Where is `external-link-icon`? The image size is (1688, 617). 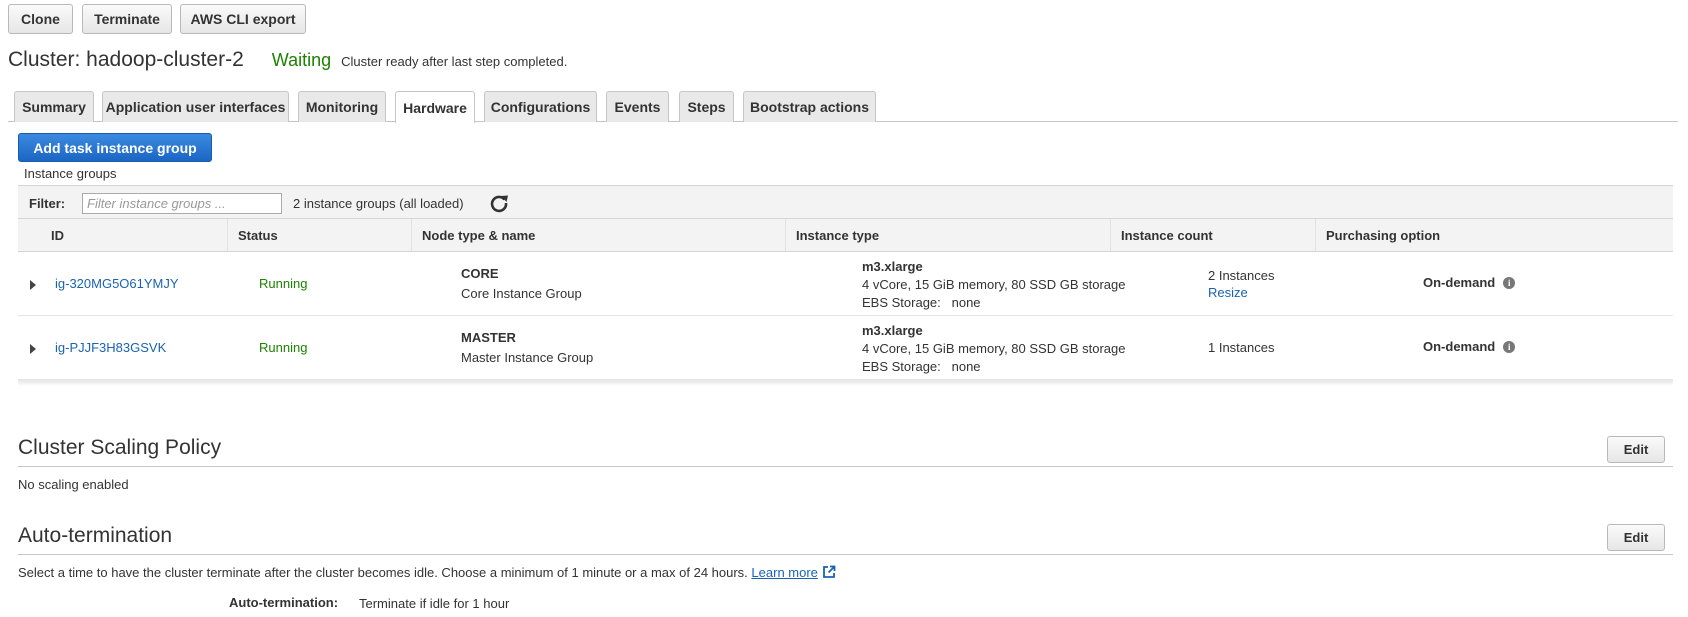 external-link-icon is located at coordinates (829, 572).